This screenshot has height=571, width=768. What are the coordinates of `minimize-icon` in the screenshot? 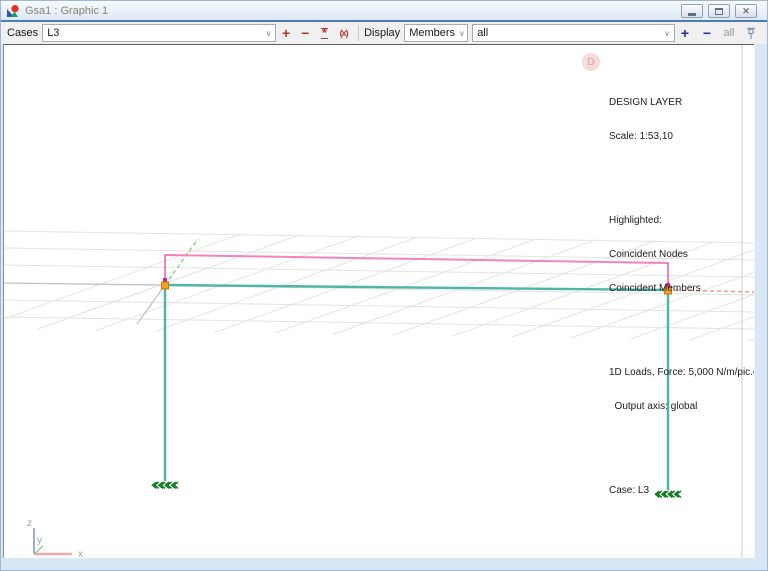 It's located at (692, 14).